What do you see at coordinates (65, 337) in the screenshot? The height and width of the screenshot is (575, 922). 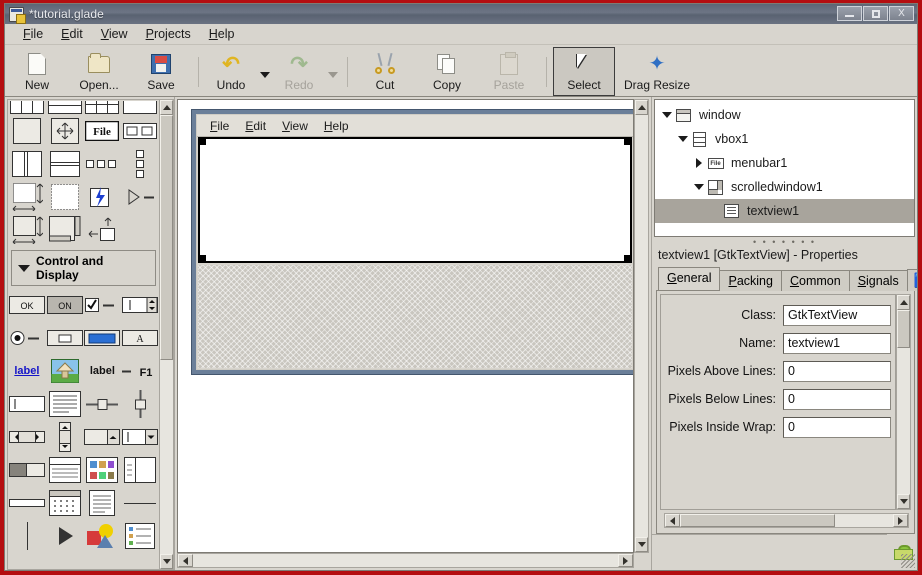 I see `palette-item-file-chooser-button` at bounding box center [65, 337].